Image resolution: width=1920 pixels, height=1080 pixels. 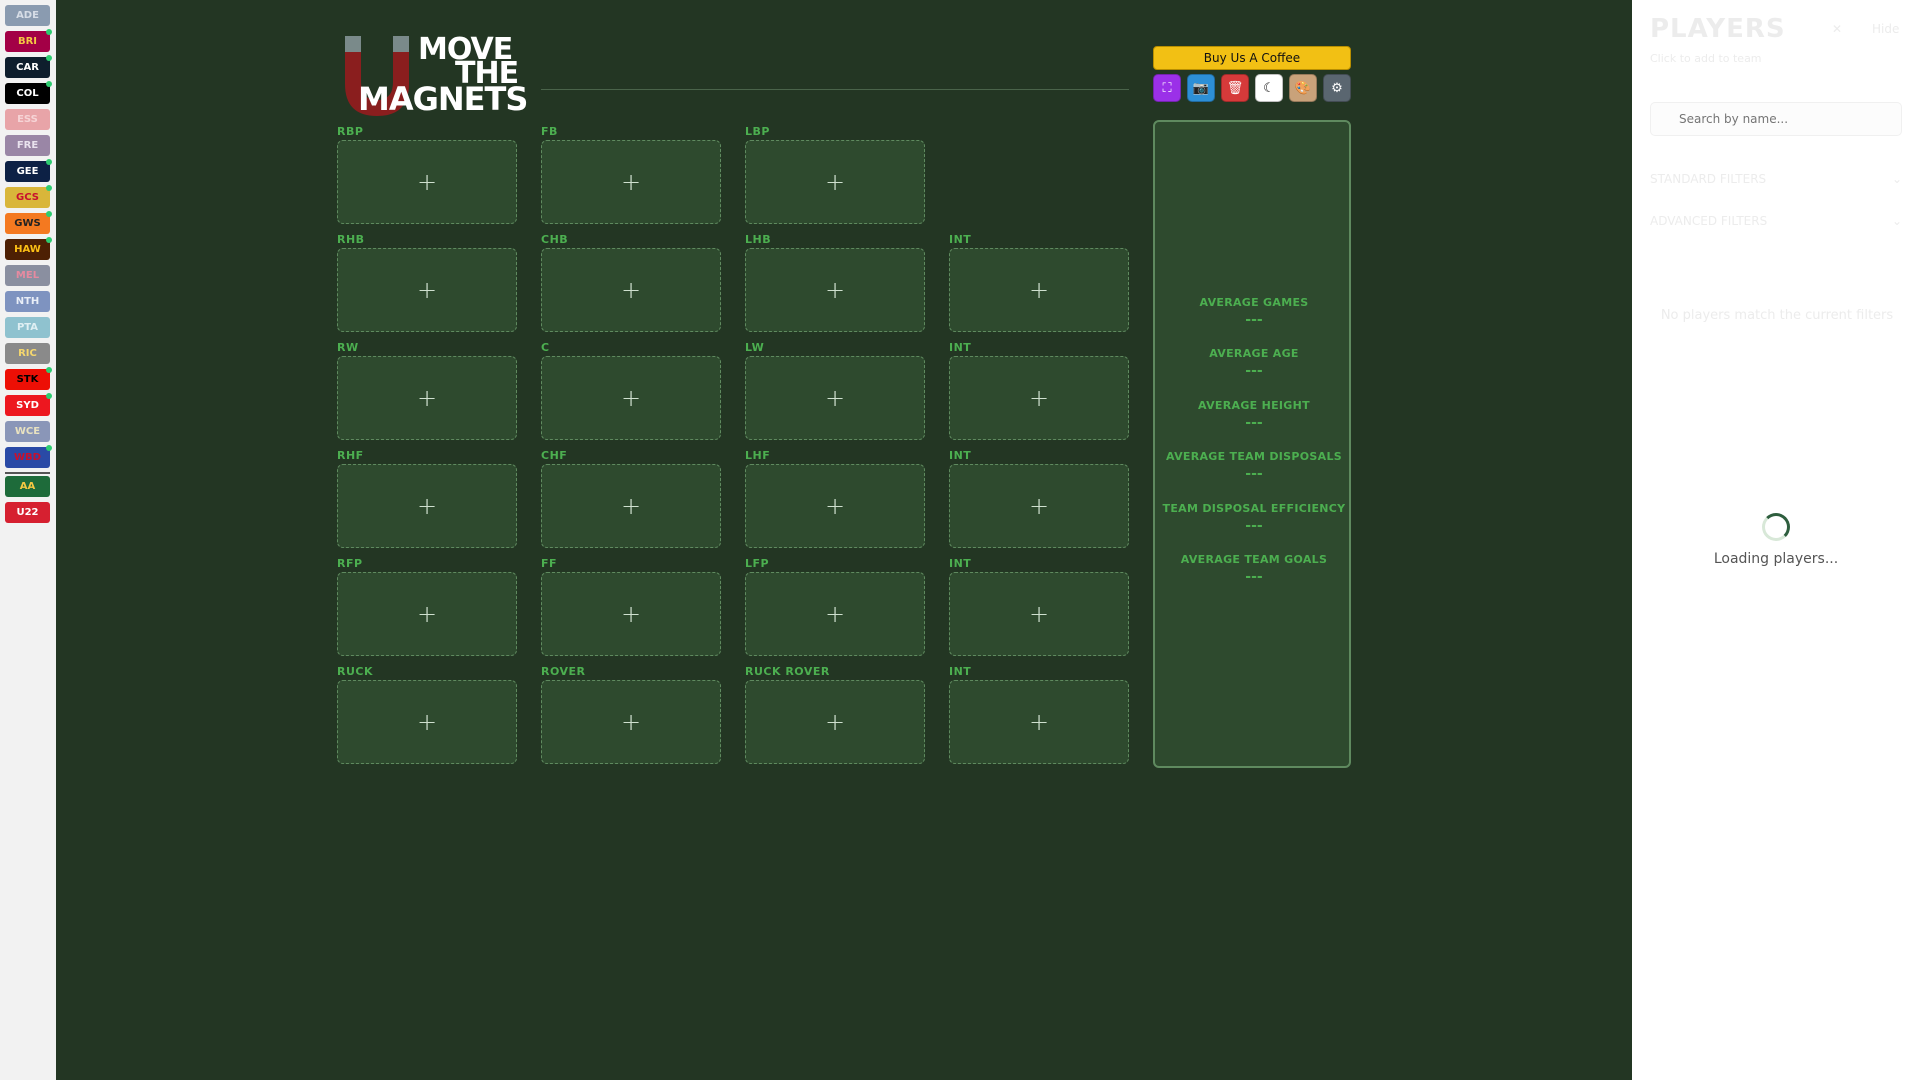 I want to click on moon-button: ☾, so click(x=1269, y=88).